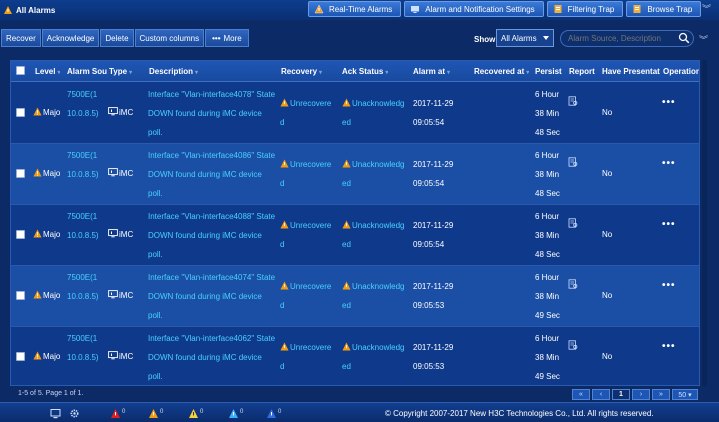 This screenshot has height=422, width=719. Describe the element at coordinates (355, 9) in the screenshot. I see `tab-real-time-alarms: Real-Time Alarms` at that location.